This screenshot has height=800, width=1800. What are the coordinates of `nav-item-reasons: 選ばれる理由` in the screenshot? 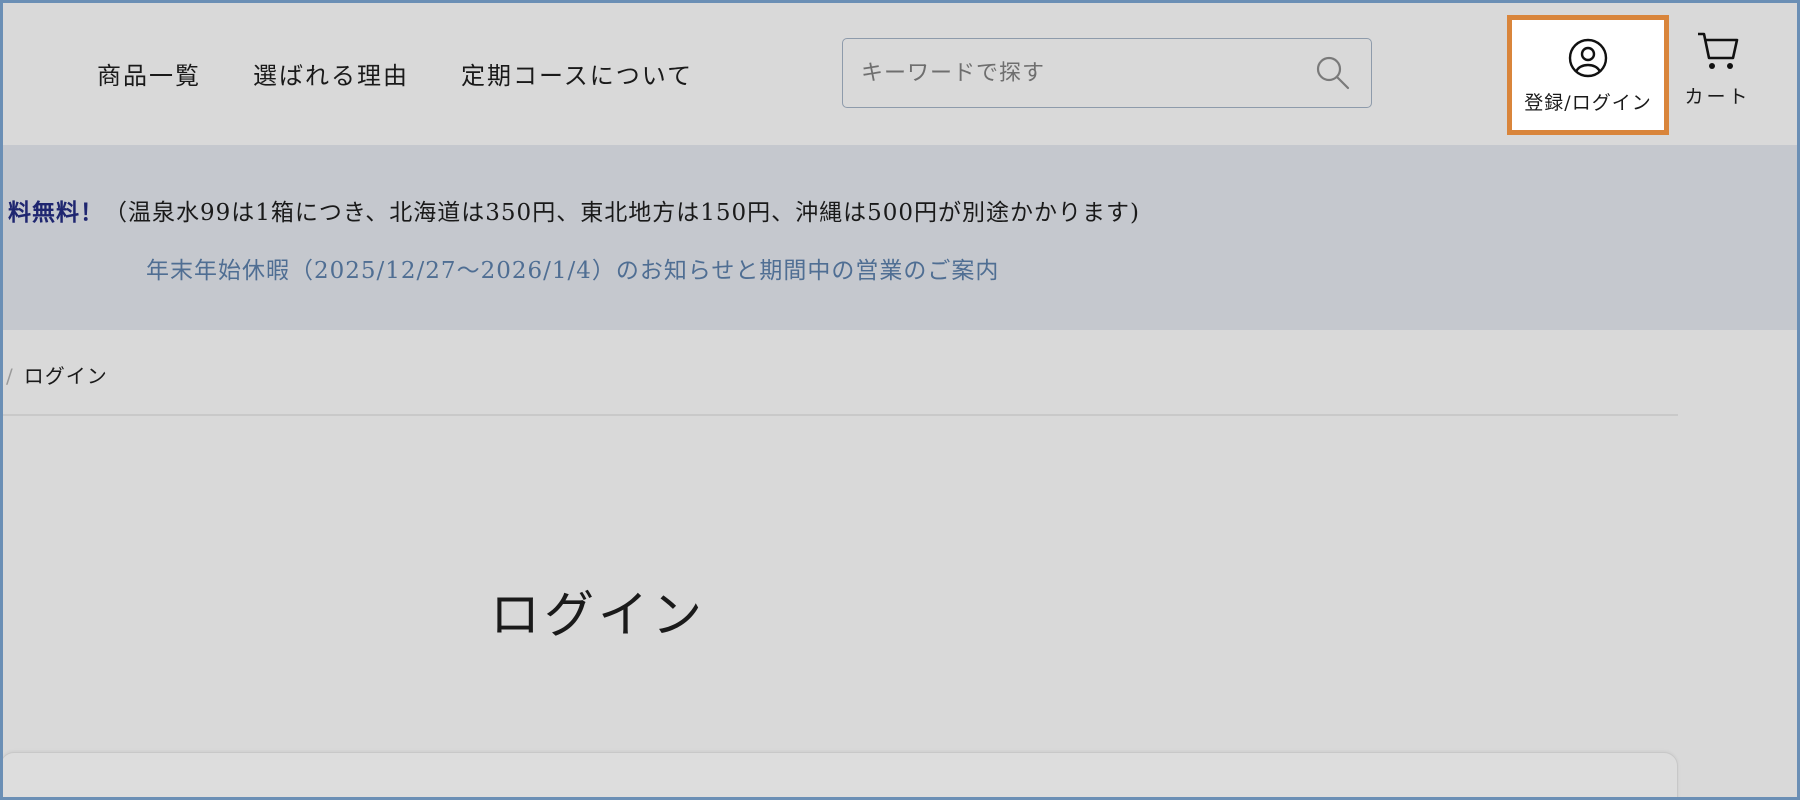 It's located at (331, 73).